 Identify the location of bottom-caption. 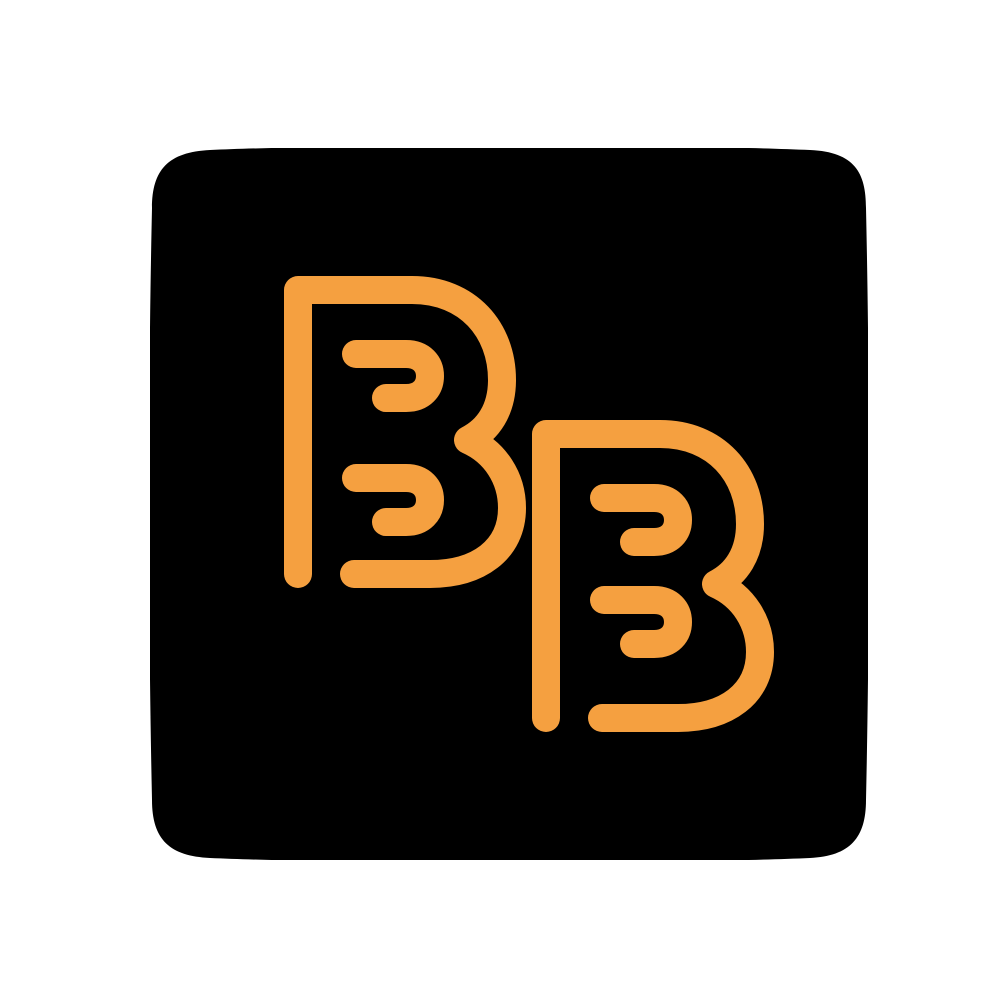
(348, 975).